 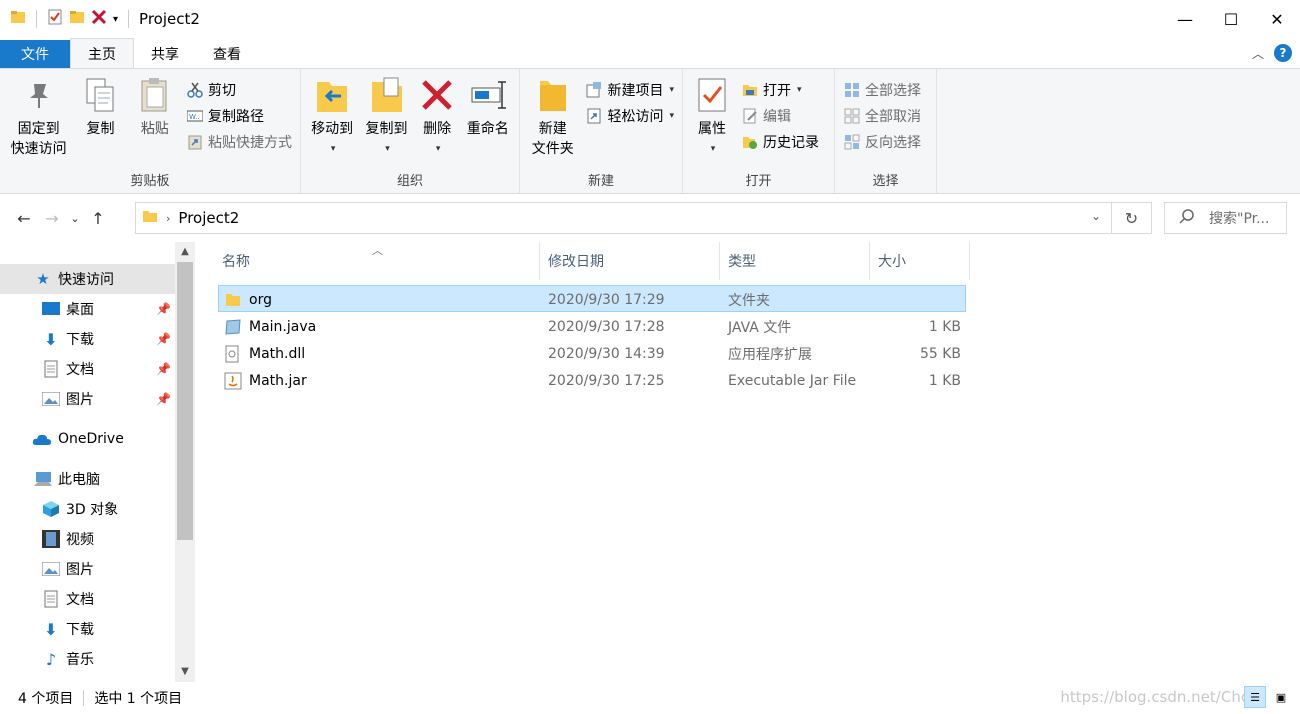 I want to click on ribbon-tabs: 文件 主页 共享 查看 ︿ ?, so click(x=650, y=53).